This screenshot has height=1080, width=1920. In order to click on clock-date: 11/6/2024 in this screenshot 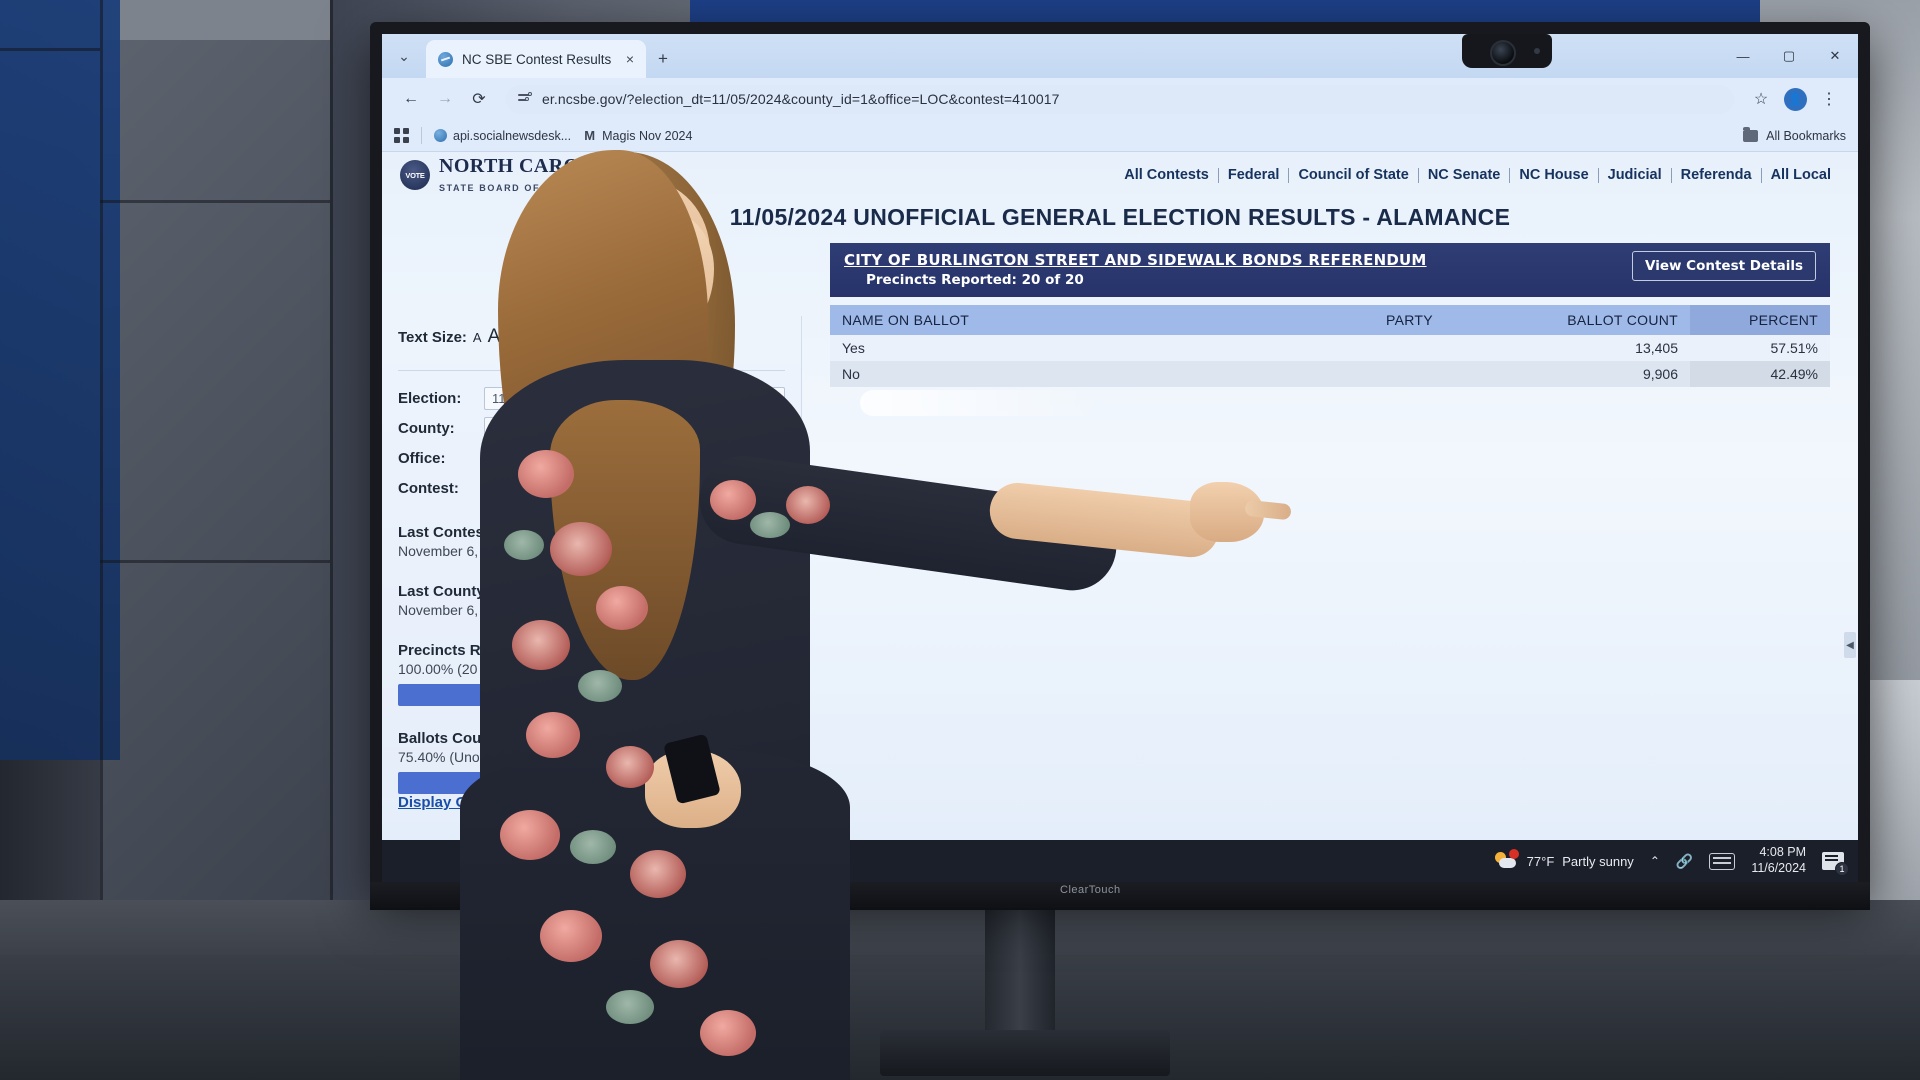, I will do `click(1778, 868)`.